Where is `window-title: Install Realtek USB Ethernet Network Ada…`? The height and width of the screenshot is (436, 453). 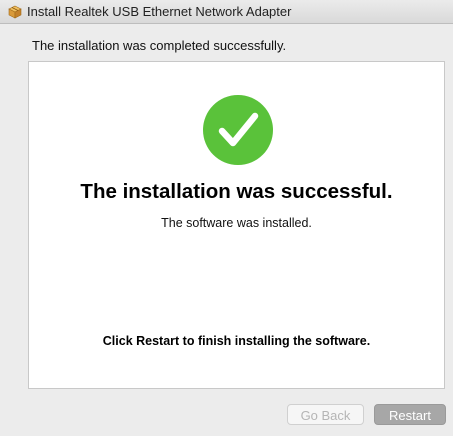
window-title: Install Realtek USB Ethernet Network Ada… is located at coordinates (159, 11).